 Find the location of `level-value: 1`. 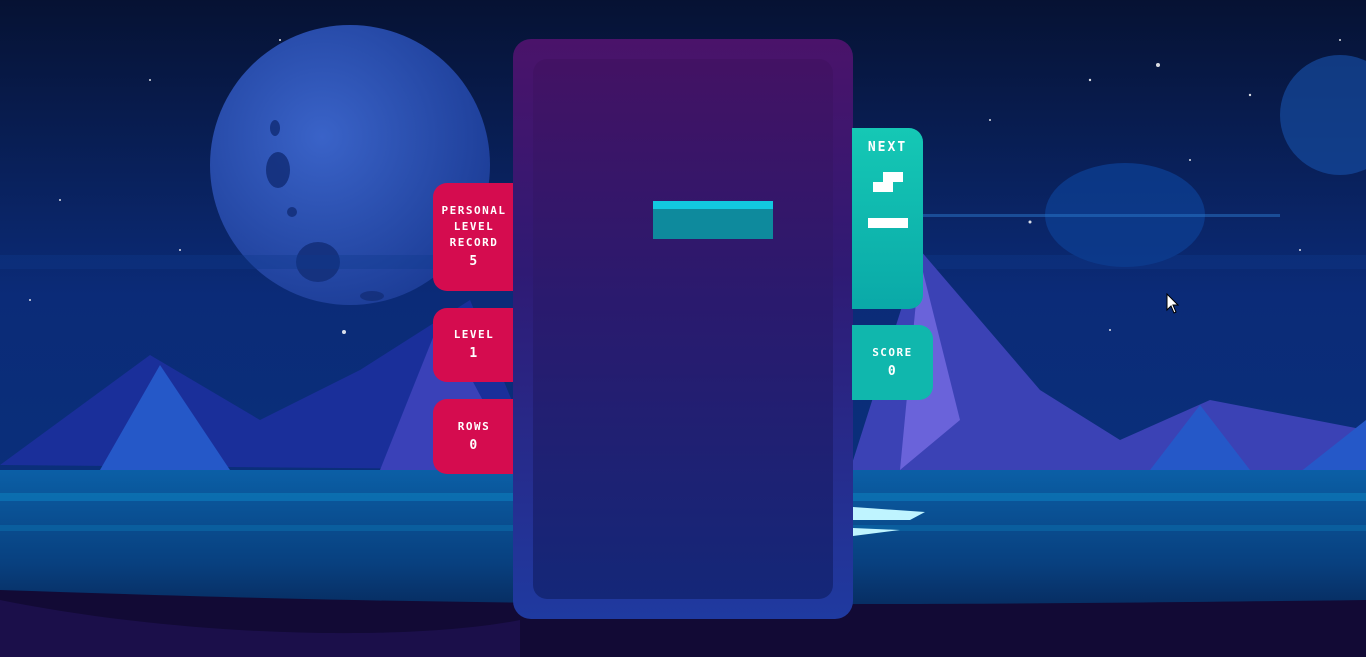

level-value: 1 is located at coordinates (474, 353).